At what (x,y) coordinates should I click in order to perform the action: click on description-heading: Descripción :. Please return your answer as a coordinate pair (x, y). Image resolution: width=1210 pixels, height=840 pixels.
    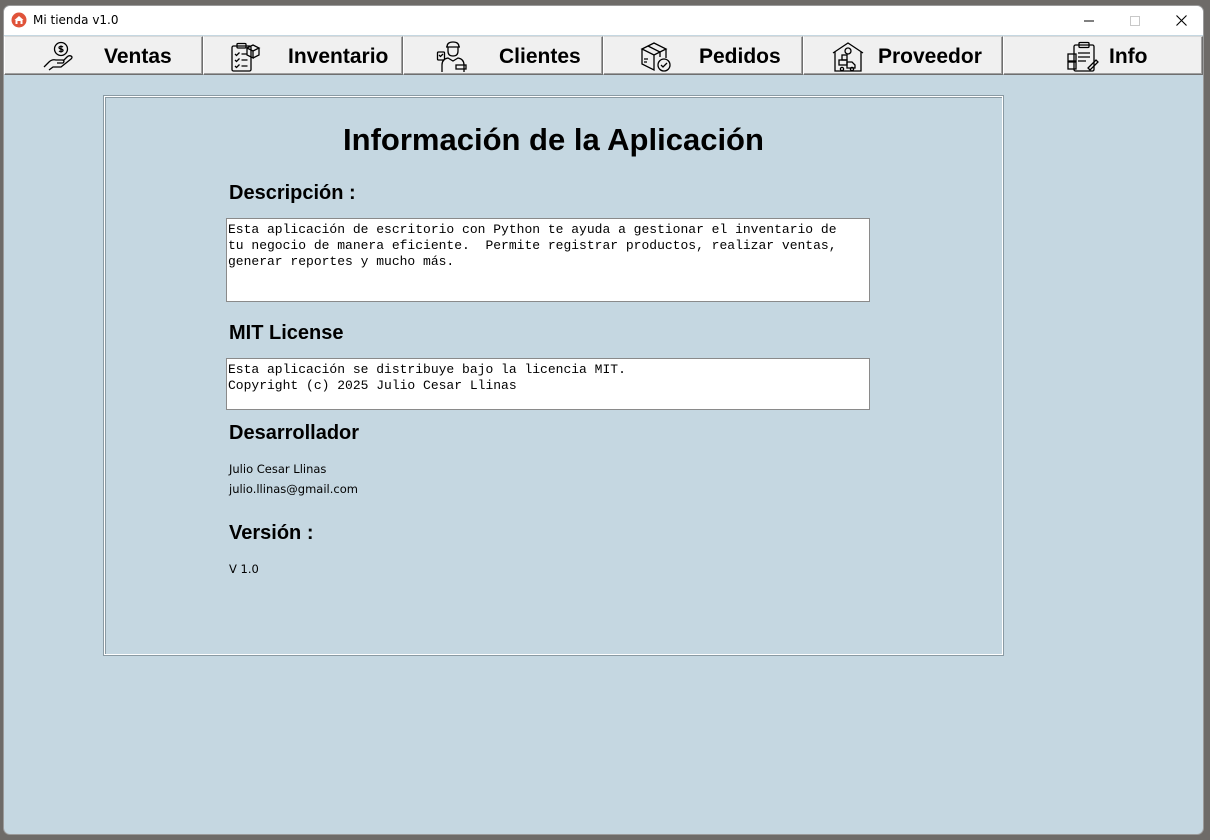
    Looking at the image, I should click on (292, 193).